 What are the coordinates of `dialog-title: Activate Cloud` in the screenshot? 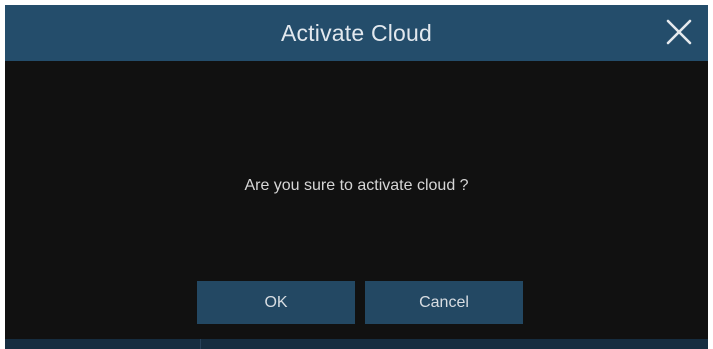 It's located at (356, 33).